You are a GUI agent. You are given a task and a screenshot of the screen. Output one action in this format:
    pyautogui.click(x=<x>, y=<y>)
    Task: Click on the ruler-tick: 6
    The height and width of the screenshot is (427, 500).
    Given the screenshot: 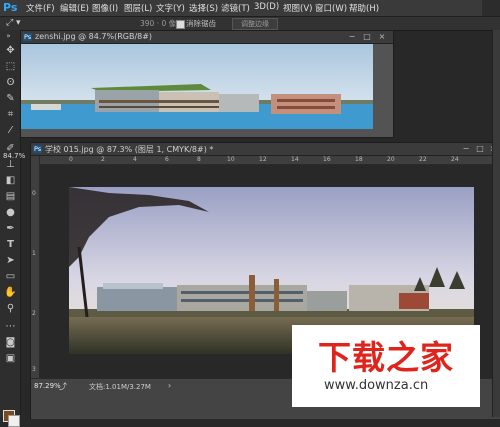 What is the action you would take?
    pyautogui.click(x=167, y=159)
    